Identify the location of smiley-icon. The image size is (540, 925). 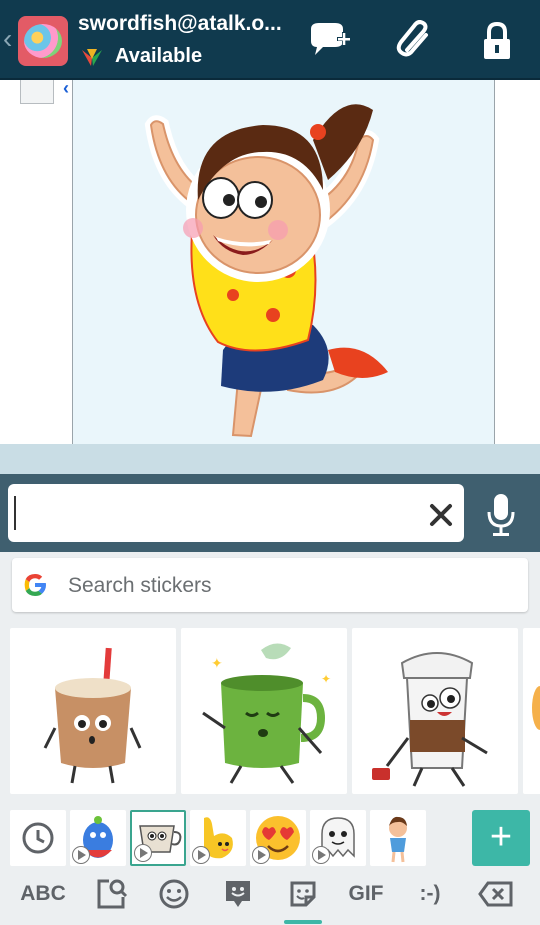
(174, 894).